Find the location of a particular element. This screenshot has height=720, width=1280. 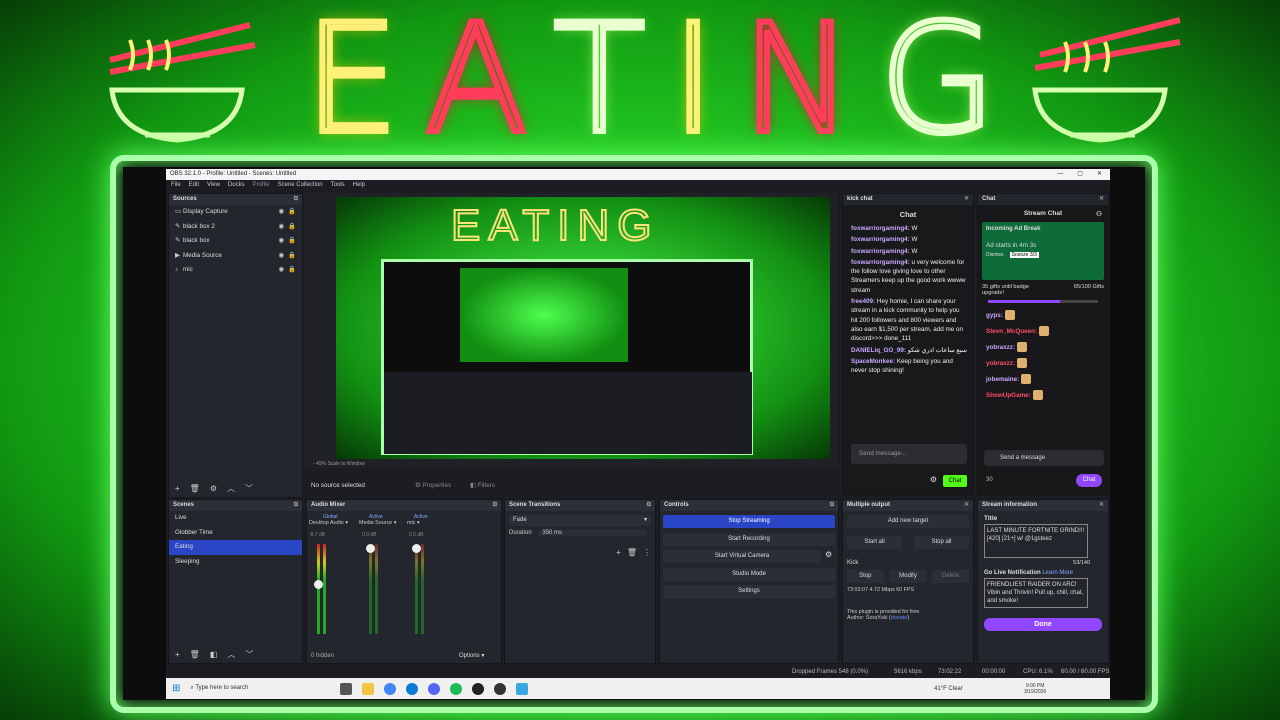

source-item: ♪ mic ◉ 🔒 is located at coordinates (235, 270).